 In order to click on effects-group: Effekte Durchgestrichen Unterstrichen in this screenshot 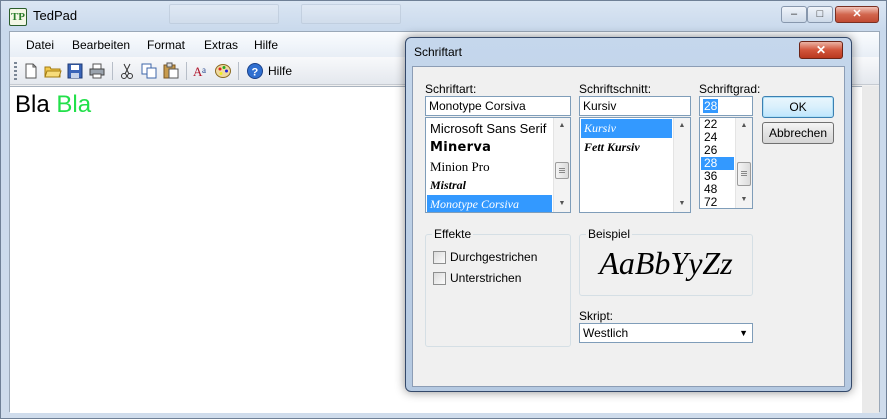, I will do `click(498, 287)`.